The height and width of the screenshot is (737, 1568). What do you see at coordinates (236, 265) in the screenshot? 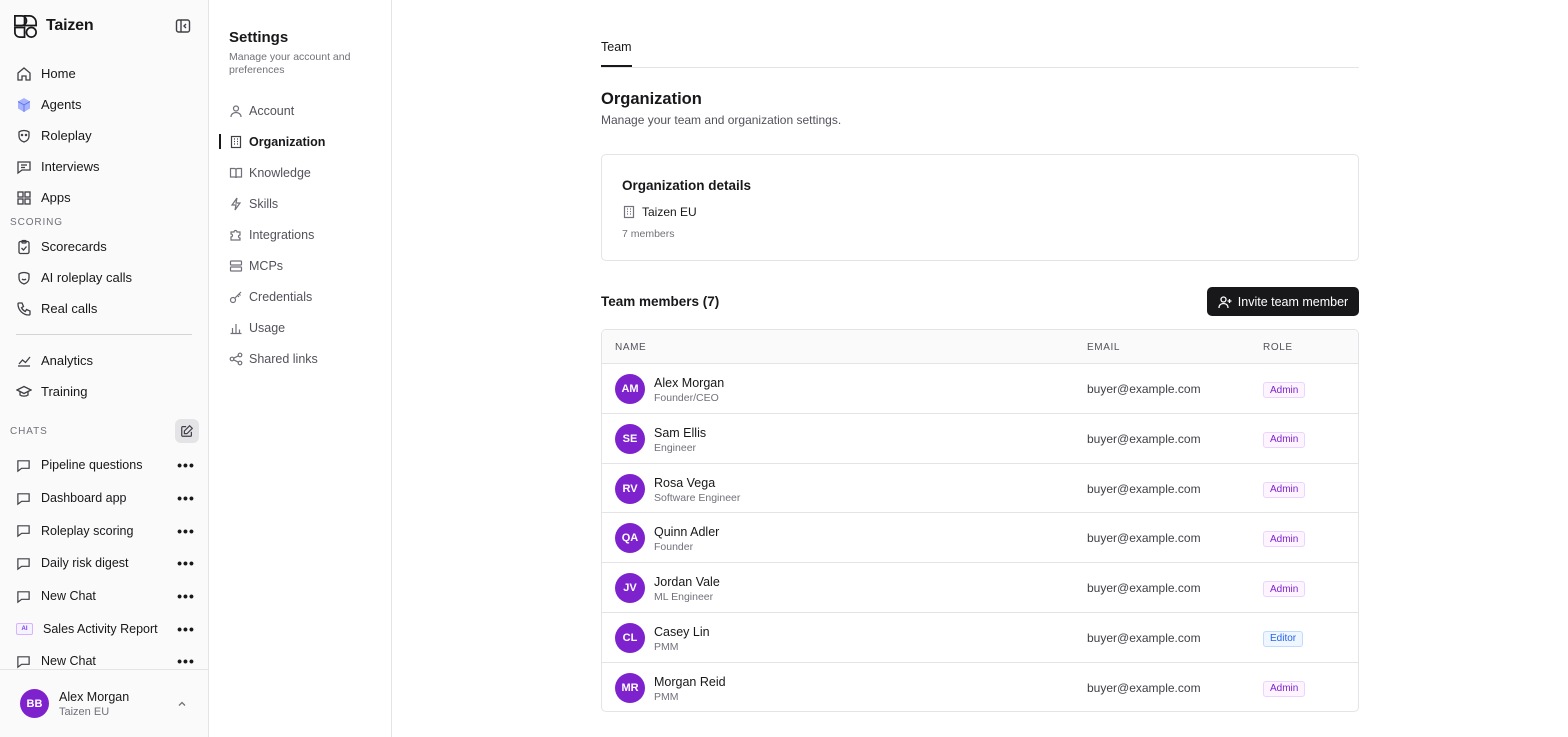
I see `server-icon` at bounding box center [236, 265].